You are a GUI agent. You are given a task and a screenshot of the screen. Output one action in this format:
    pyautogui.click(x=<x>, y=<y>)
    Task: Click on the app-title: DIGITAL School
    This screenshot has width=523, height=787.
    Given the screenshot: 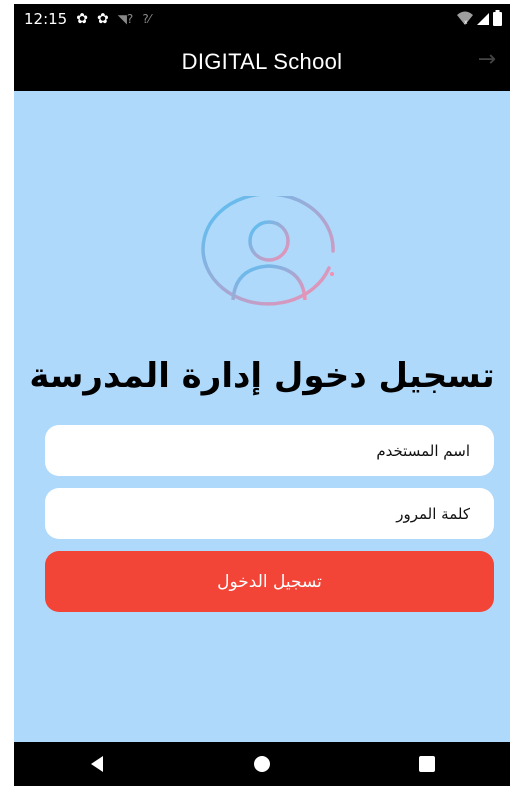 What is the action you would take?
    pyautogui.click(x=262, y=61)
    